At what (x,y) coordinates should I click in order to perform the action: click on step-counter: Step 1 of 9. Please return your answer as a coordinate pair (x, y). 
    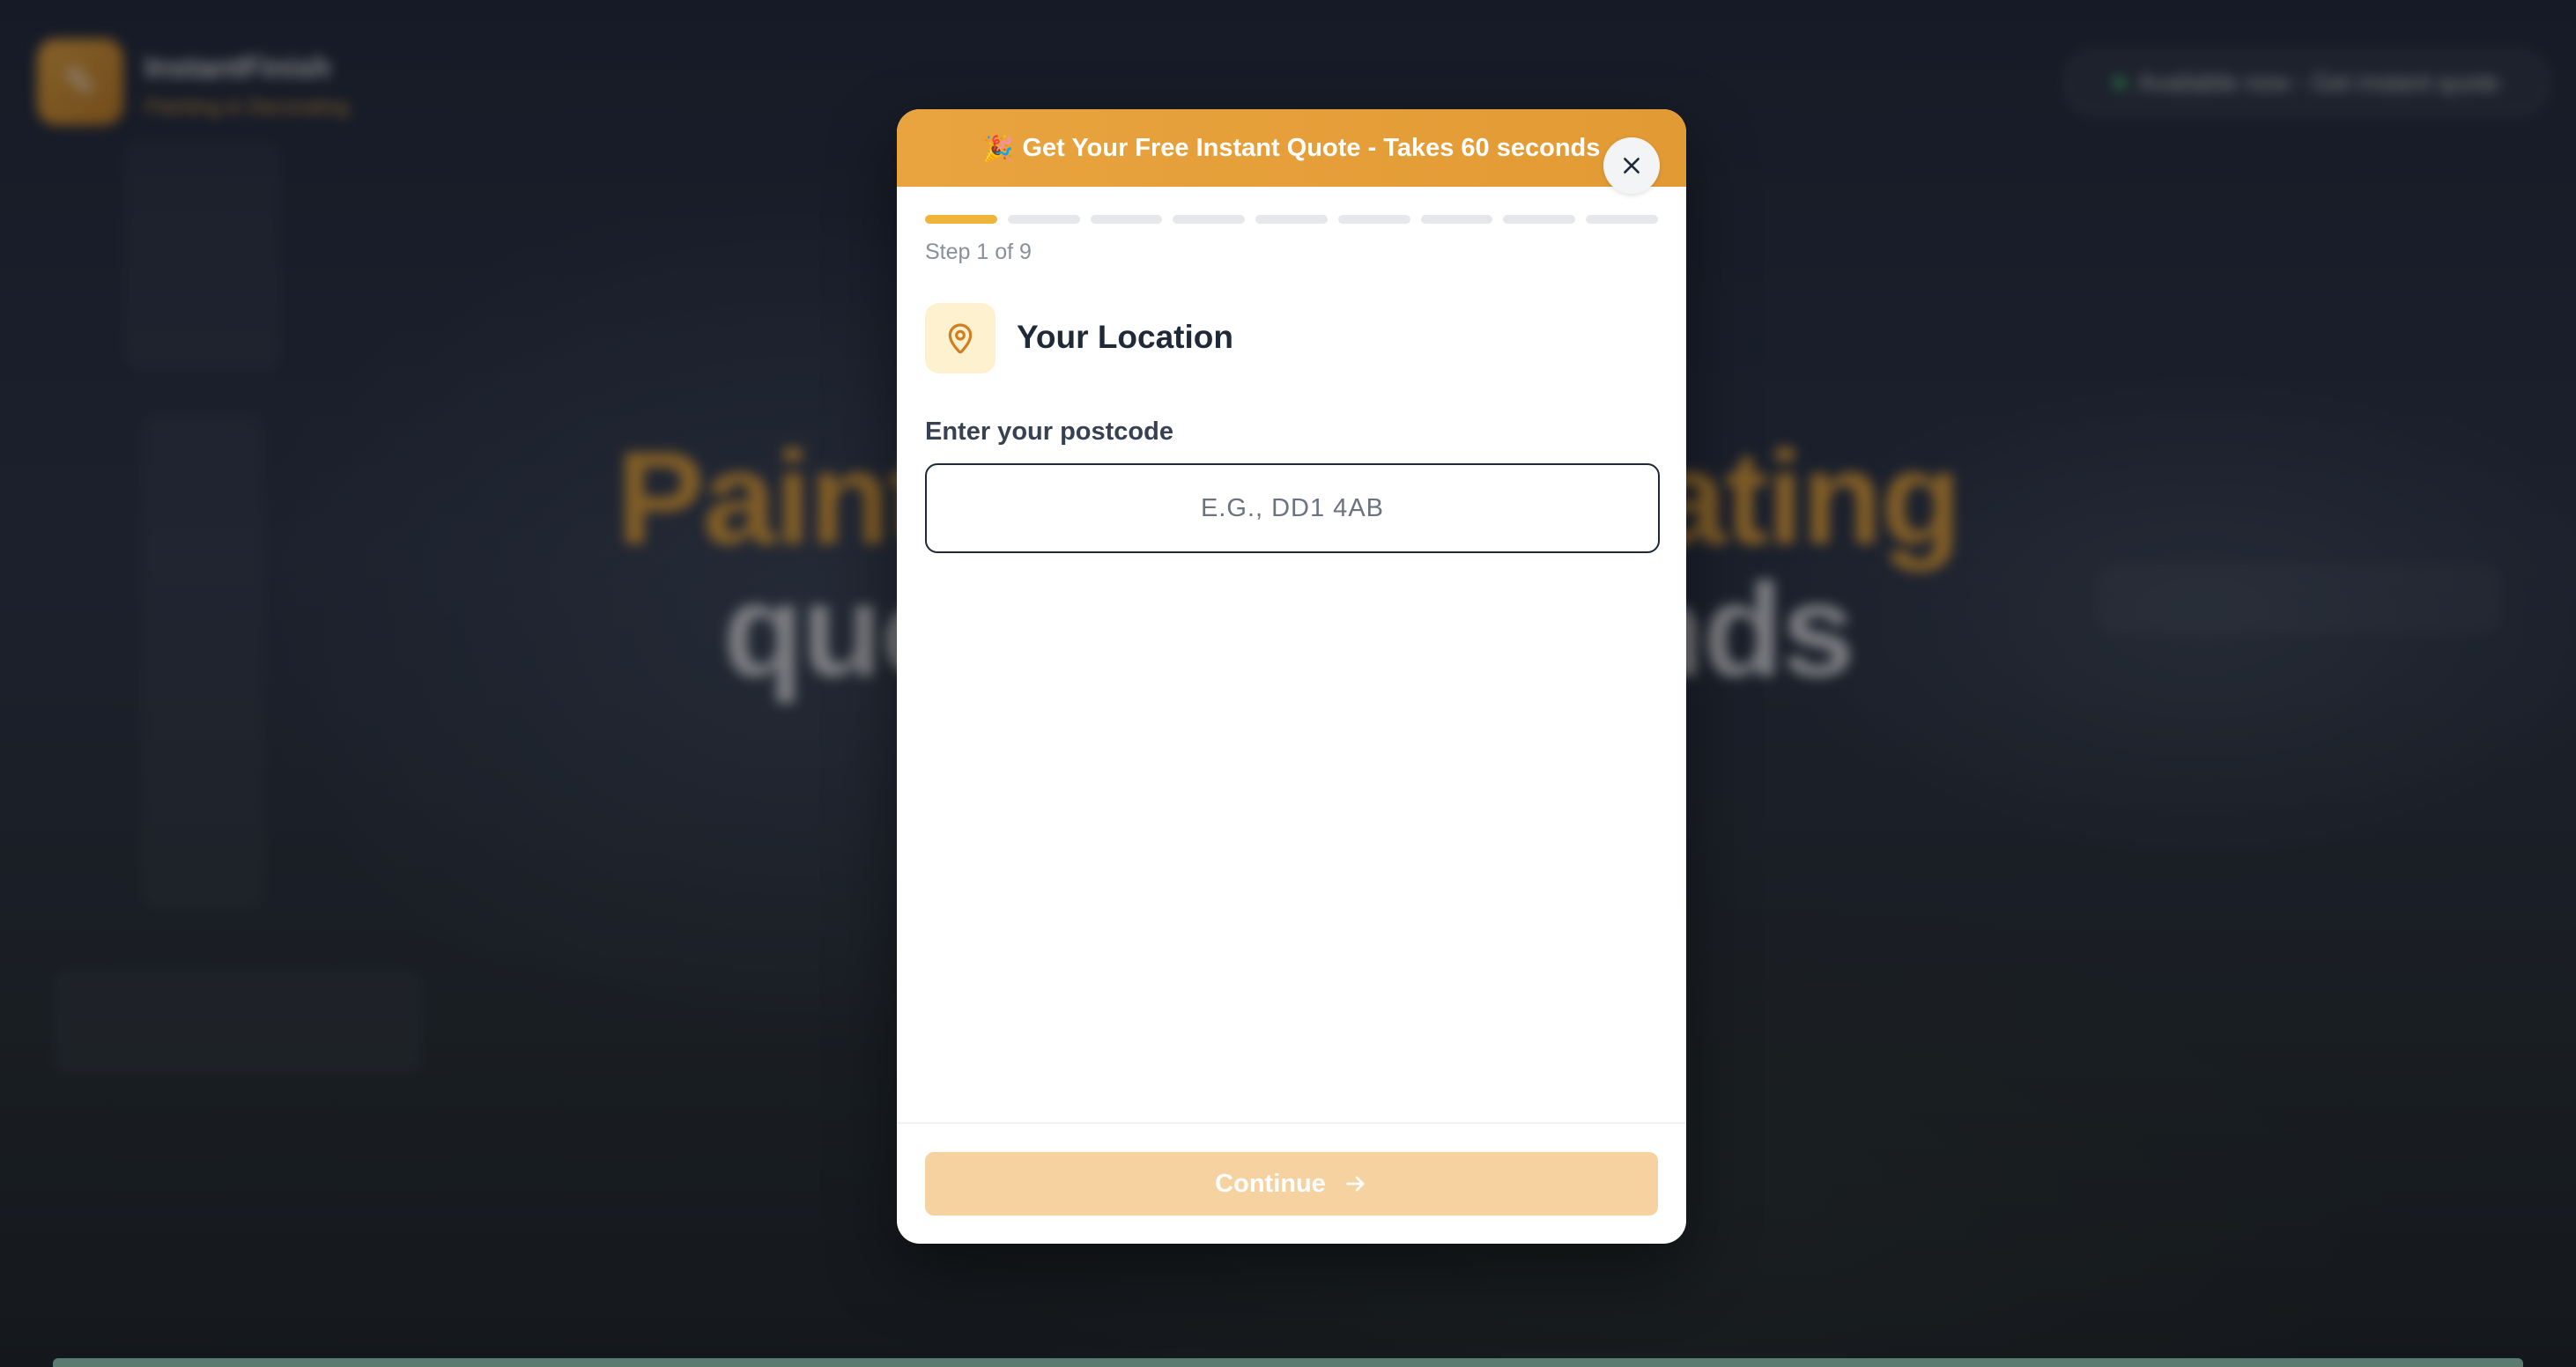
    Looking at the image, I should click on (979, 252).